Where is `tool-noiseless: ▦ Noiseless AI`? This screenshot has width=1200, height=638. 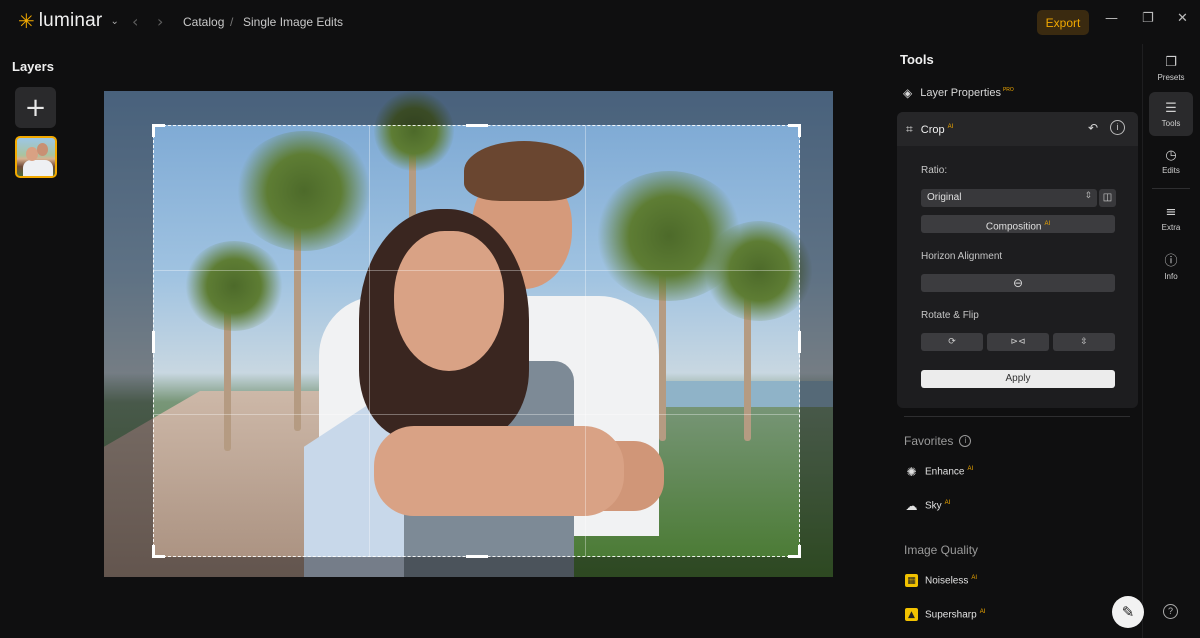 tool-noiseless: ▦ Noiseless AI is located at coordinates (941, 580).